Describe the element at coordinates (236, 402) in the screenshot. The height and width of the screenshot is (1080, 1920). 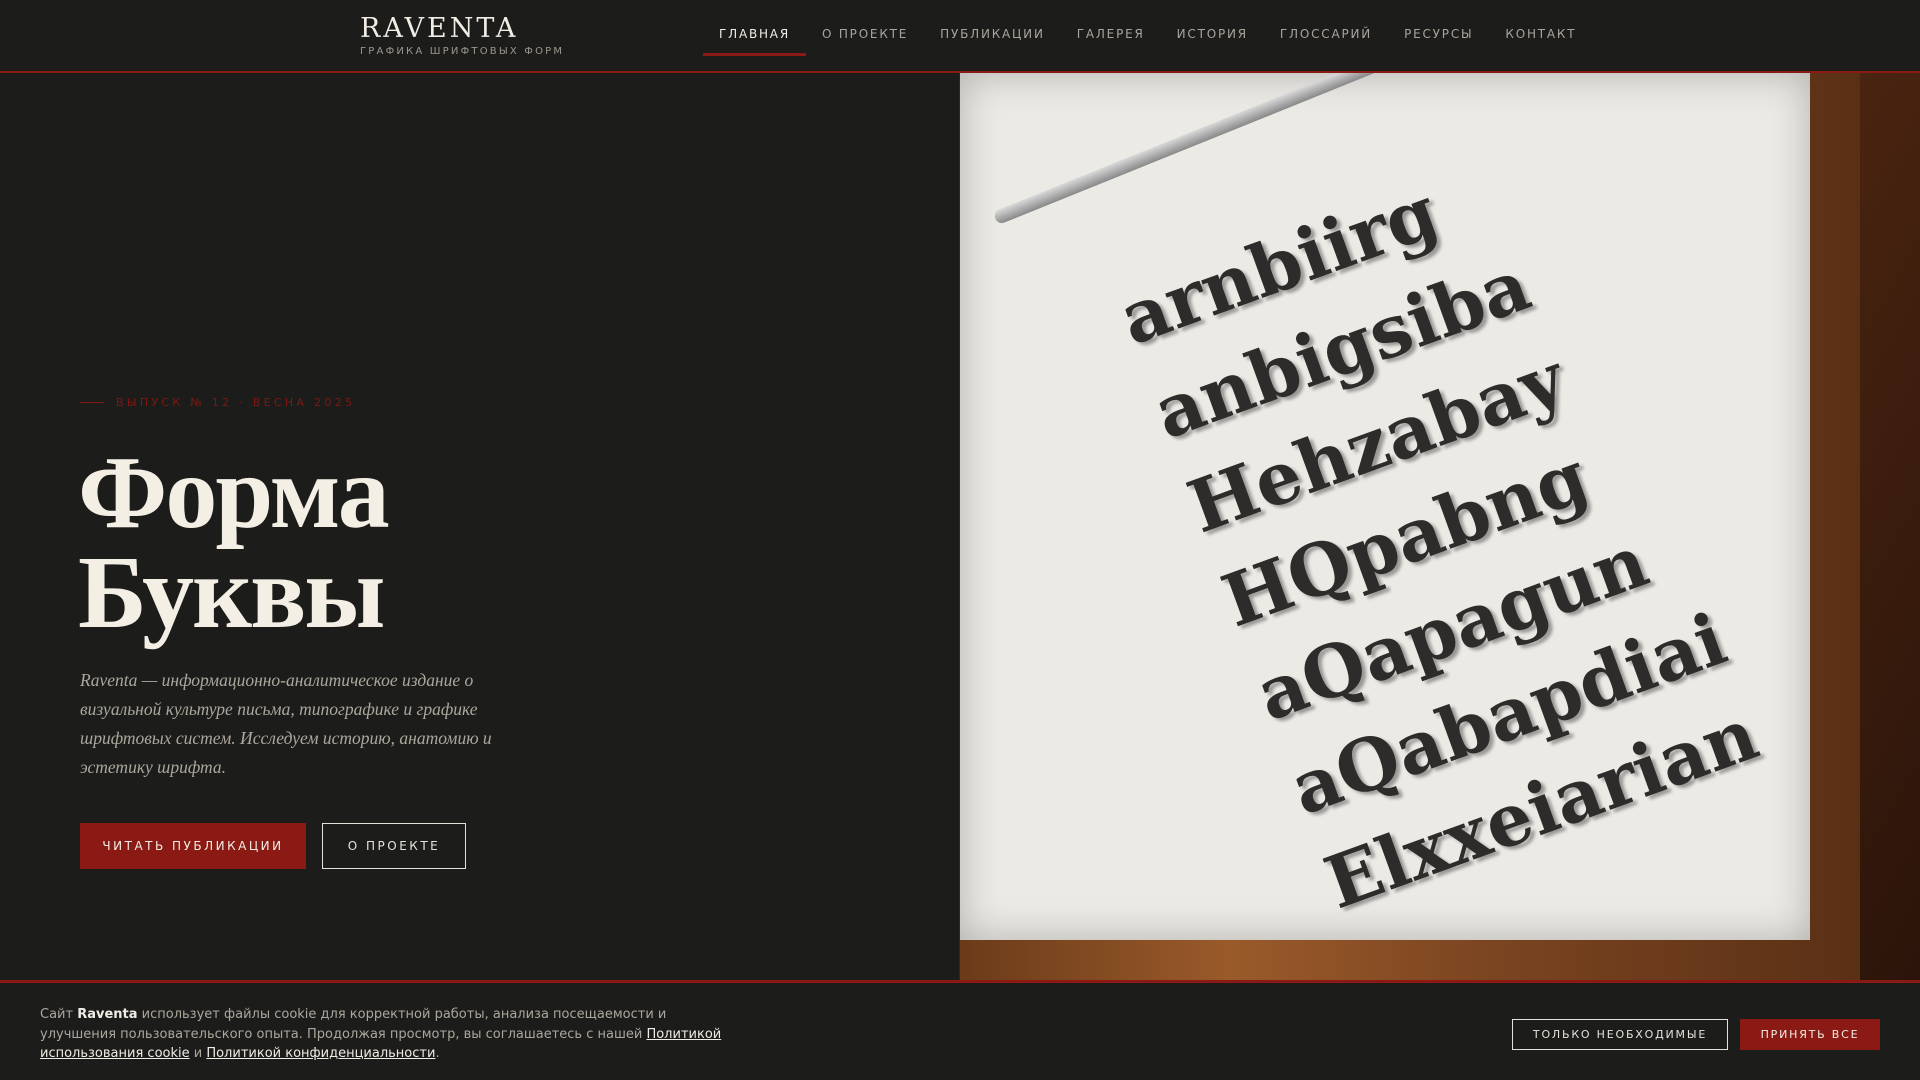
I see `issue-label: ВЫПУСК № 12 · ВЕСНА 2025` at that location.